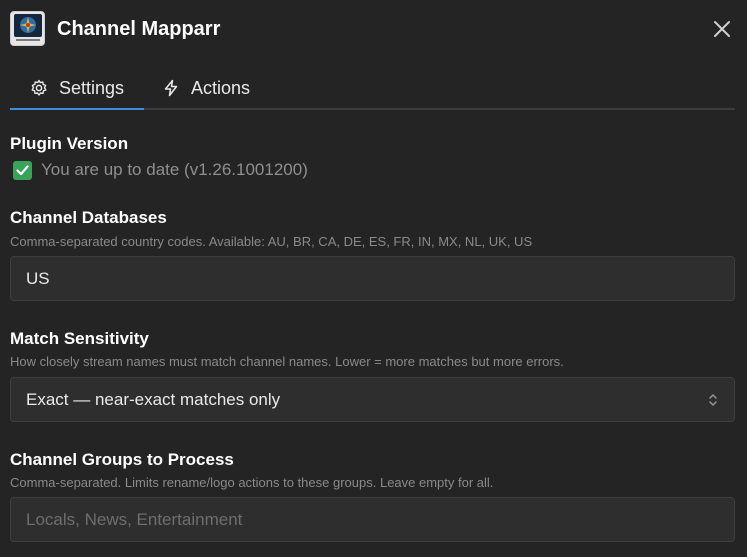 The width and height of the screenshot is (747, 557). I want to click on app-logo, so click(27, 28).